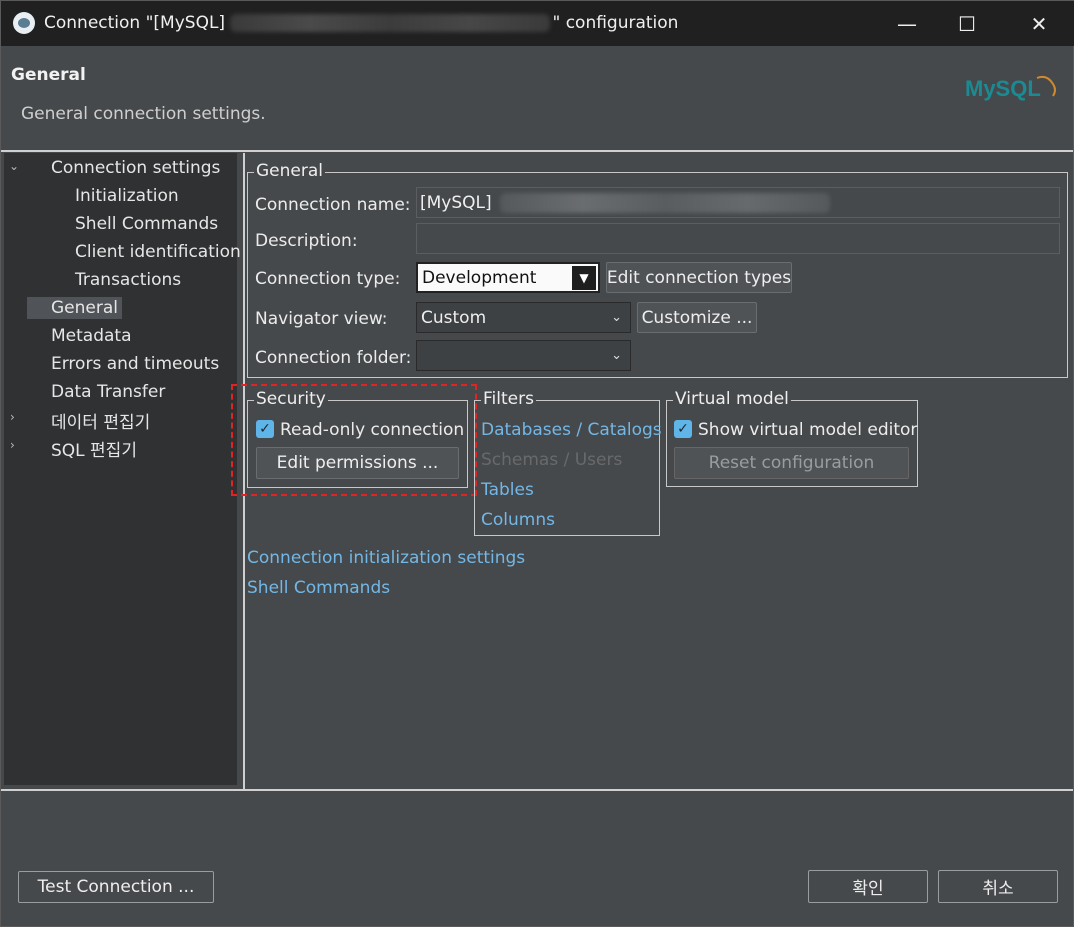 The height and width of the screenshot is (927, 1074). What do you see at coordinates (135, 23) in the screenshot?
I see `window-title-prefix: Connection "[MySQL]` at bounding box center [135, 23].